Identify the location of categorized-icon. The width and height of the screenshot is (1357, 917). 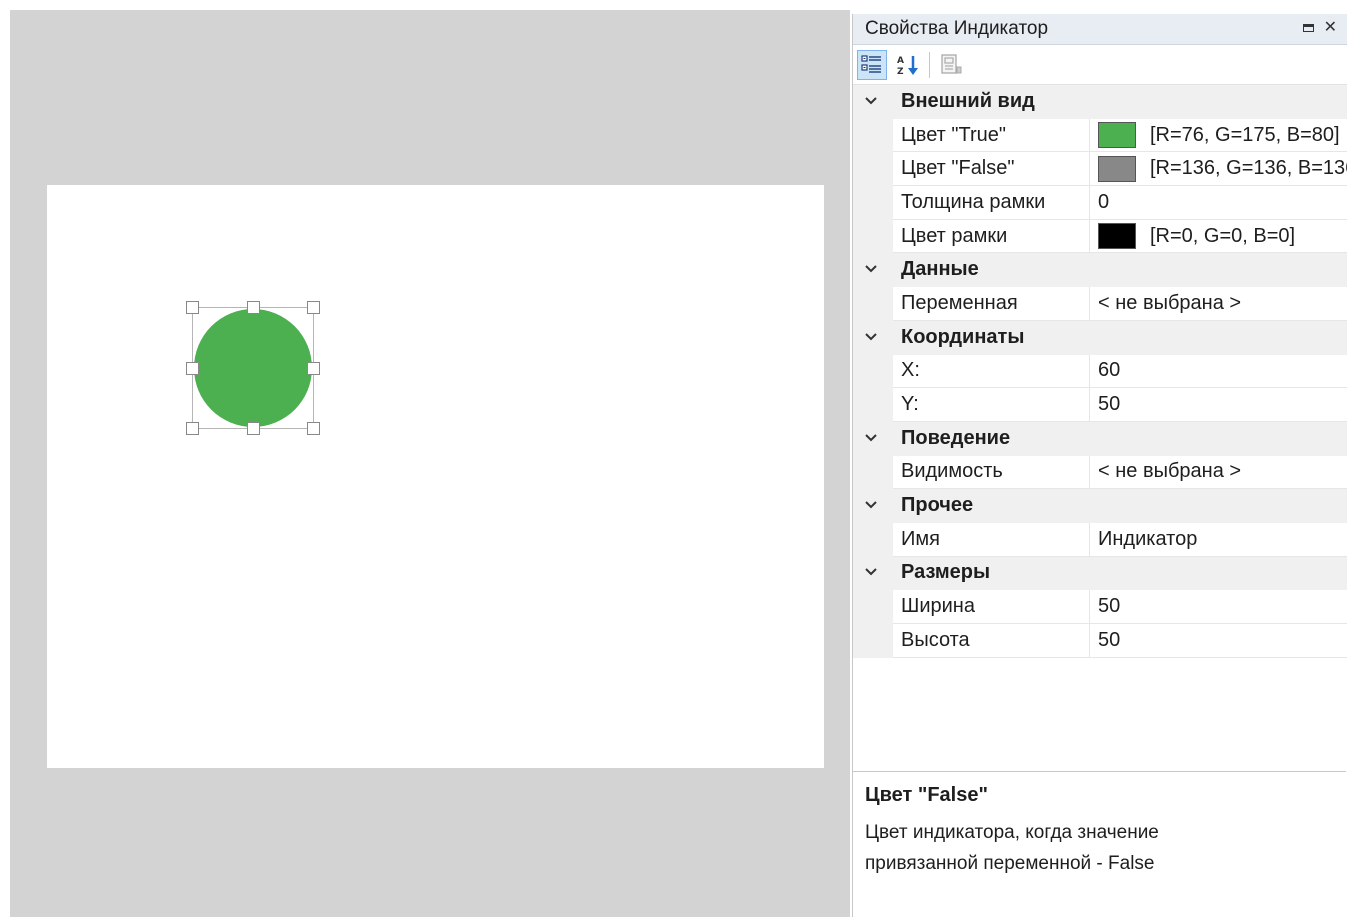
(871, 63).